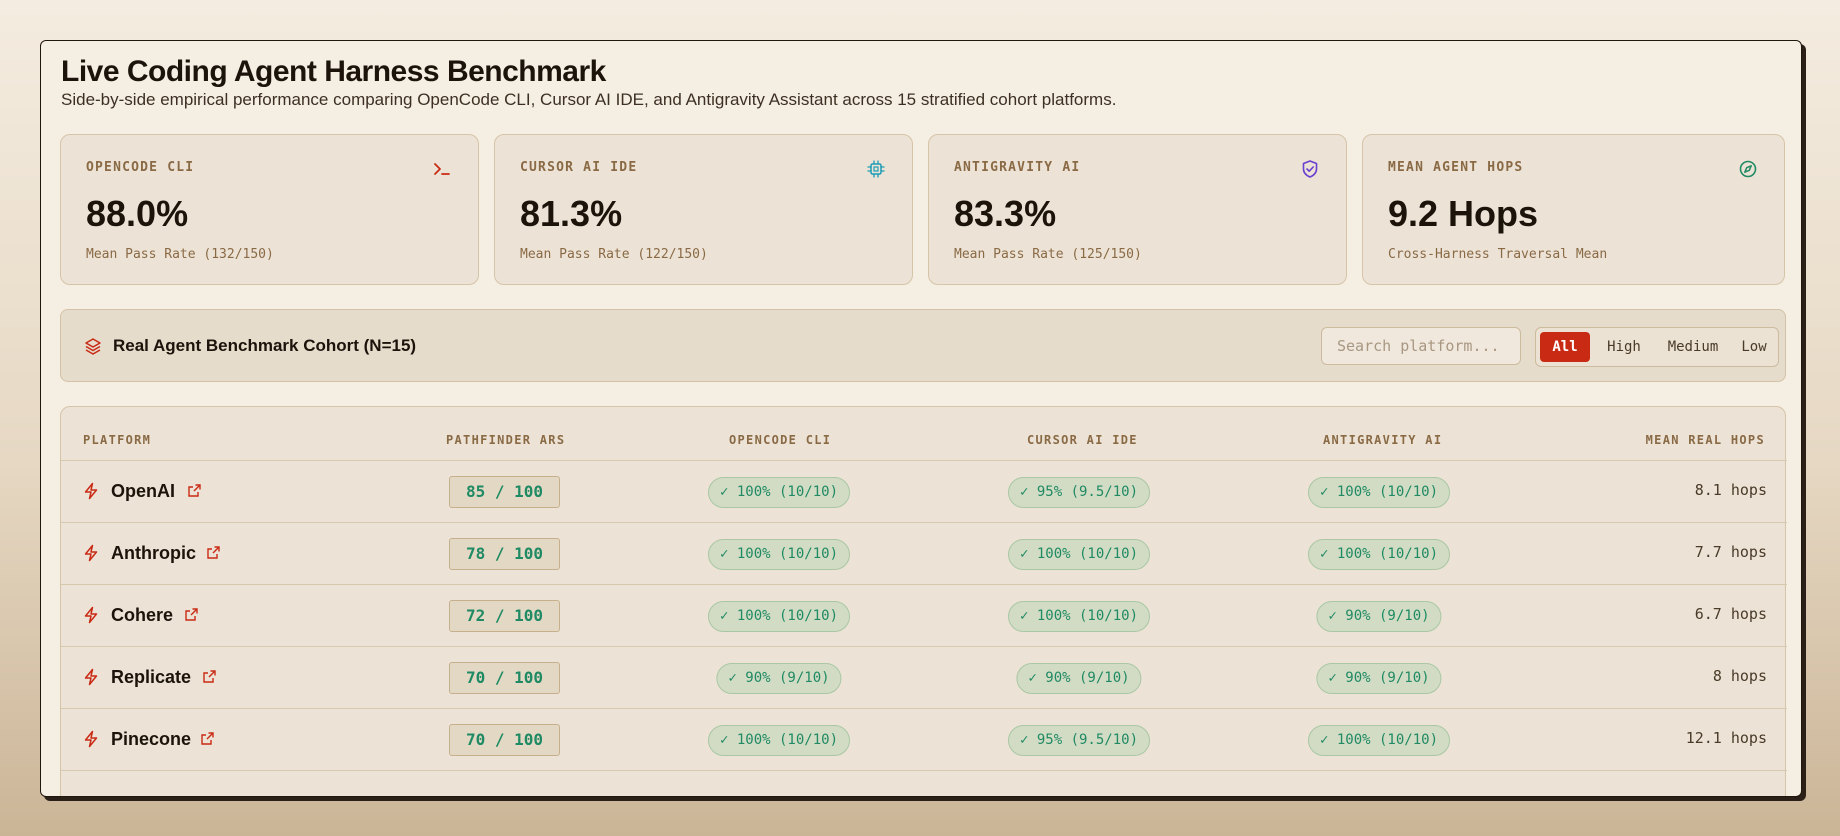 Image resolution: width=1840 pixels, height=836 pixels. I want to click on ars-score-badge: 78 / 100, so click(504, 554).